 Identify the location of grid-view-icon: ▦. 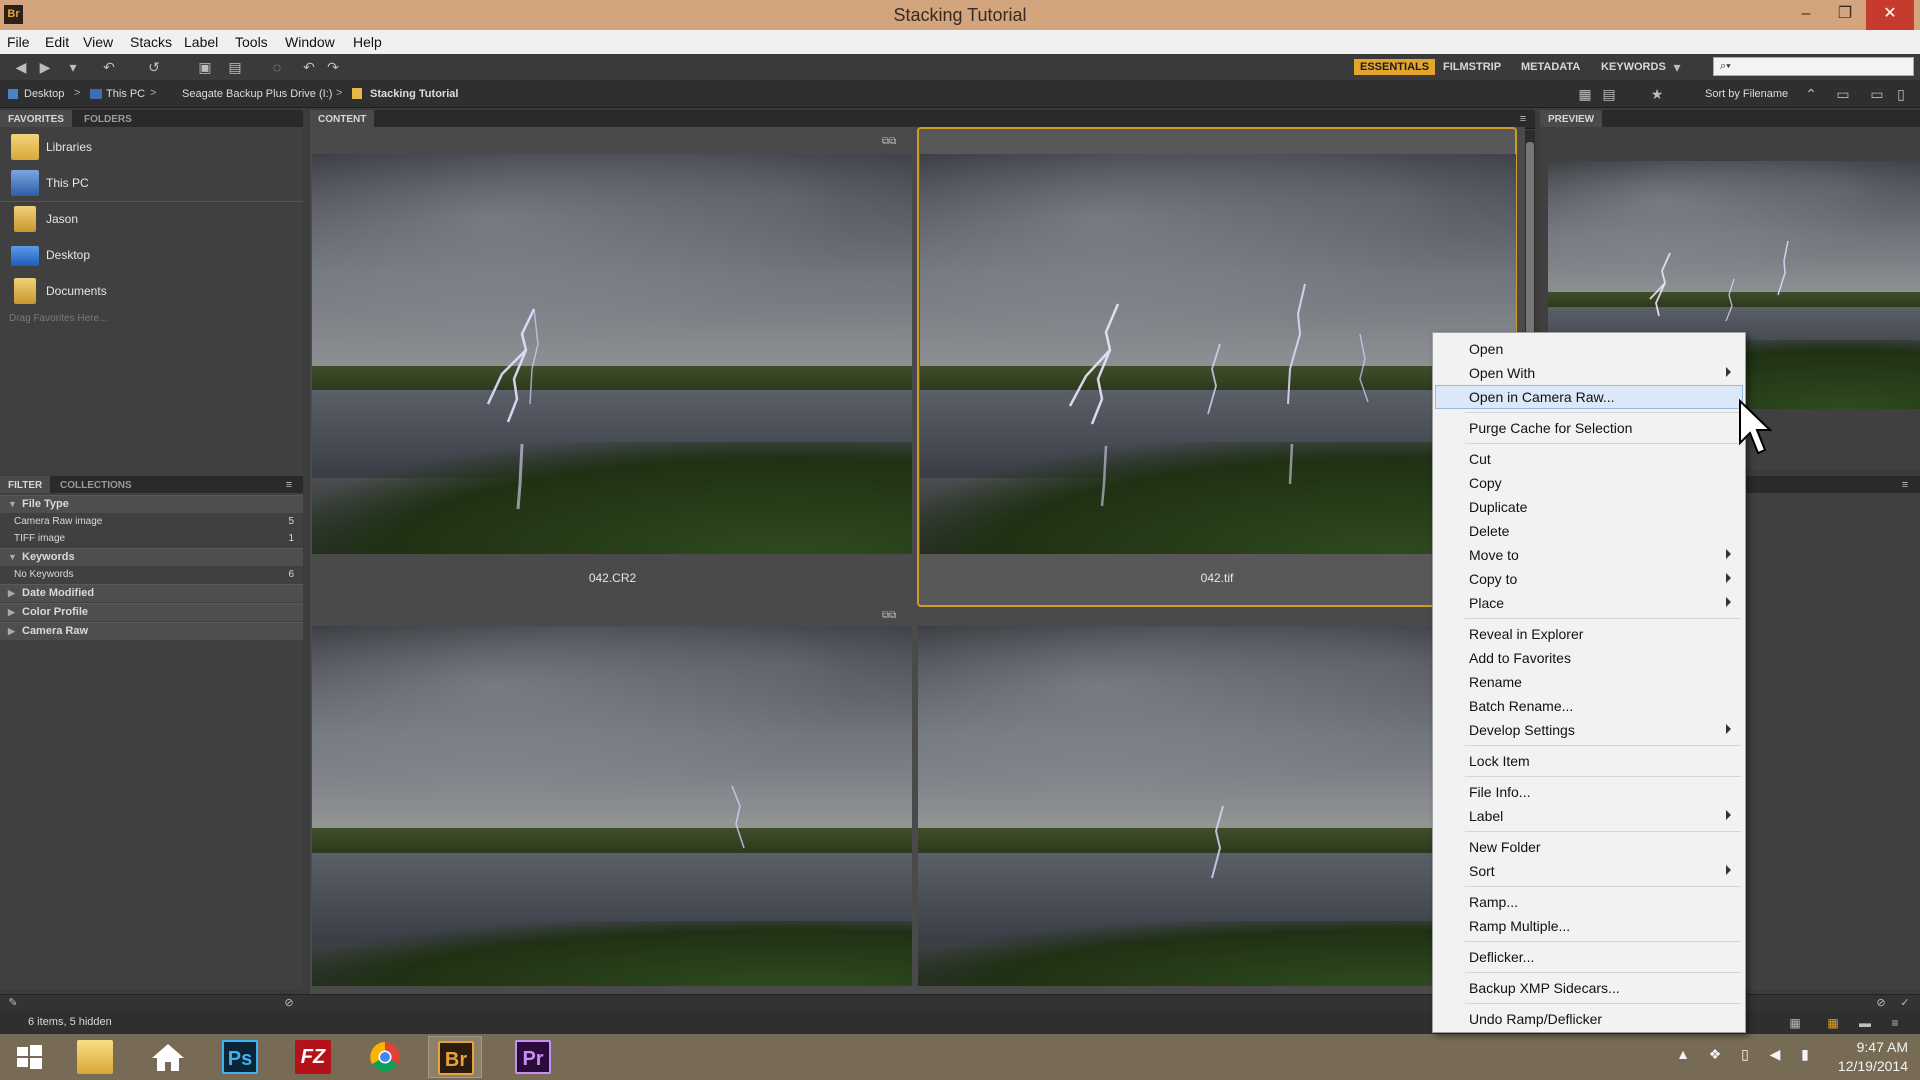
(1795, 1023).